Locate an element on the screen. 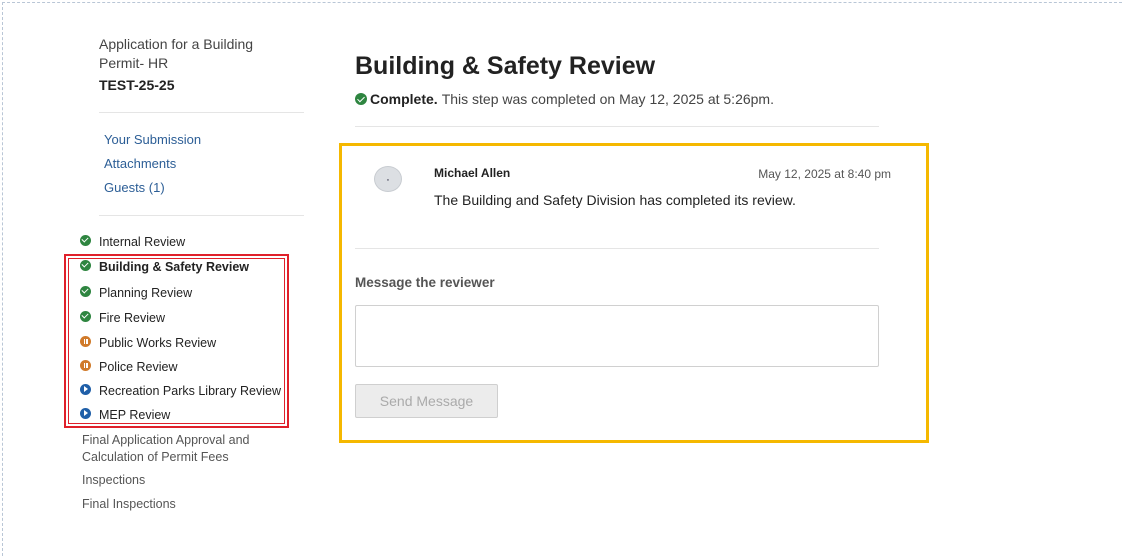 This screenshot has height=558, width=1124. link-attachments: Attachments is located at coordinates (152, 167).